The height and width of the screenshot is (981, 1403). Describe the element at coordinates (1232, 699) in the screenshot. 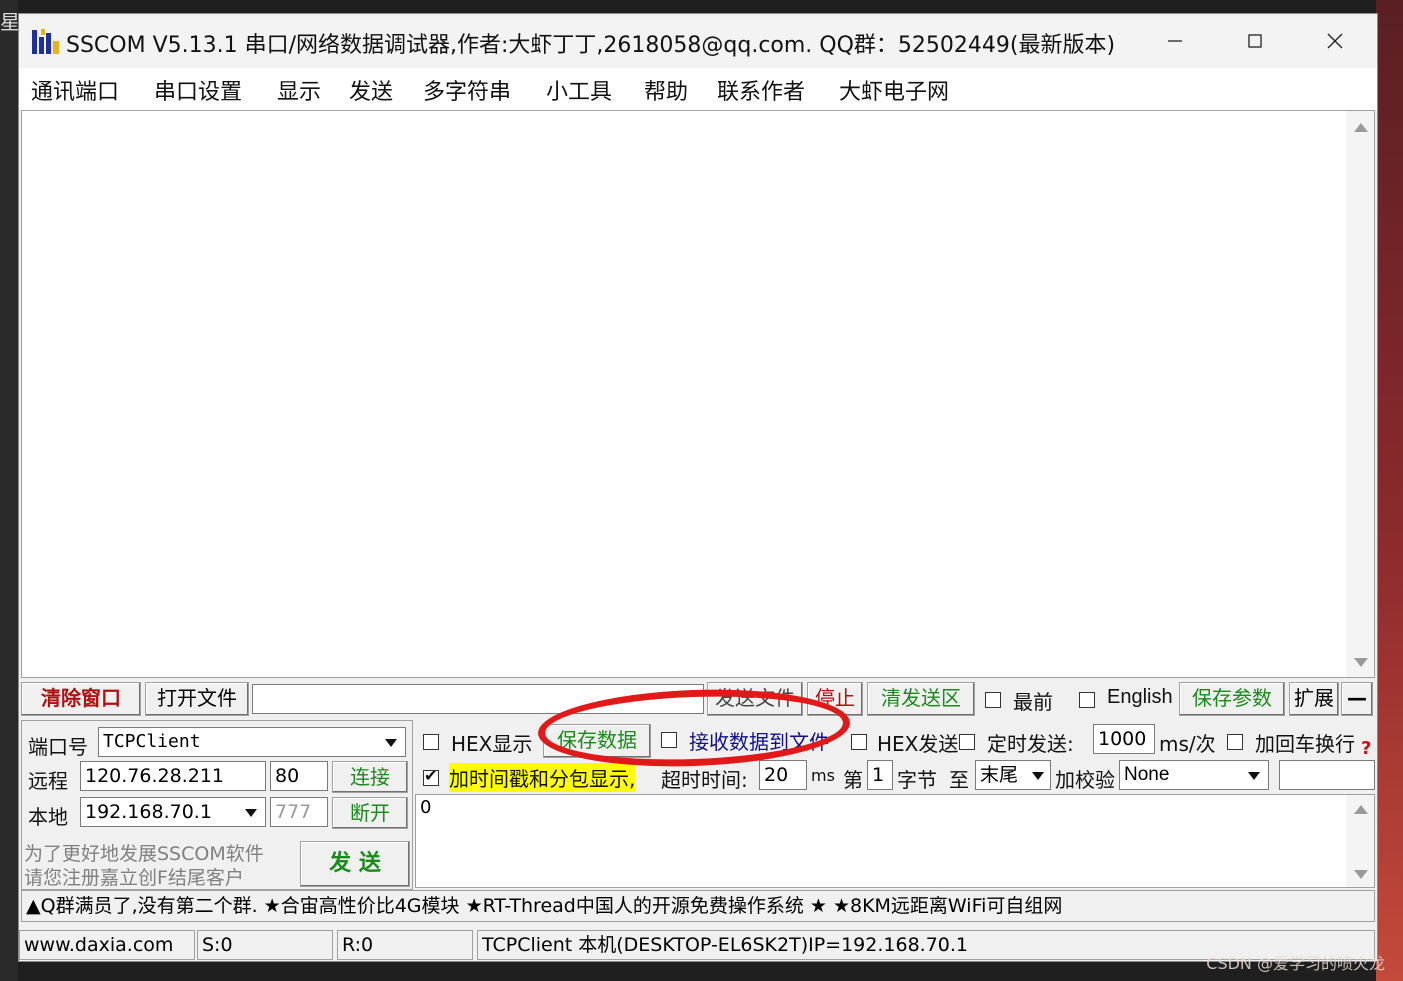

I see `save-params-button: 保存参数` at that location.